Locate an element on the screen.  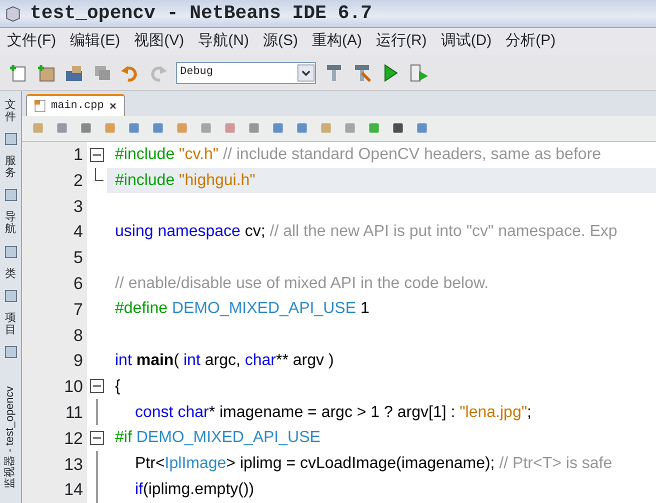
file-icon is located at coordinates (40, 105).